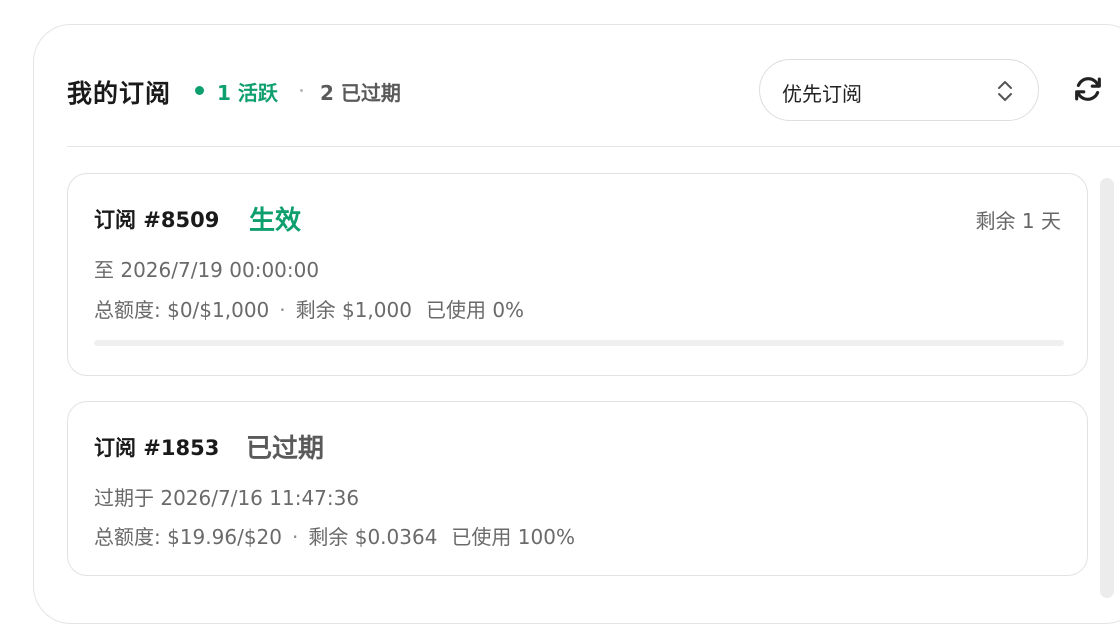  I want to click on expiry-date: 至 2026/7/19 00:00:00, so click(207, 270).